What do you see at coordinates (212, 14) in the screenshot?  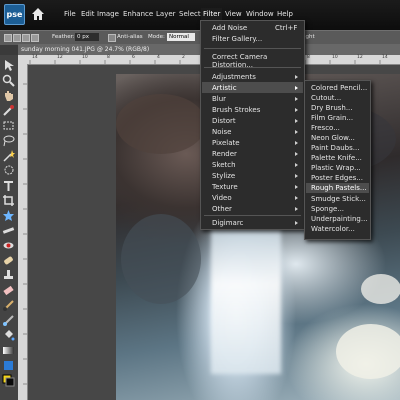 I see `menu-filter: Filter` at bounding box center [212, 14].